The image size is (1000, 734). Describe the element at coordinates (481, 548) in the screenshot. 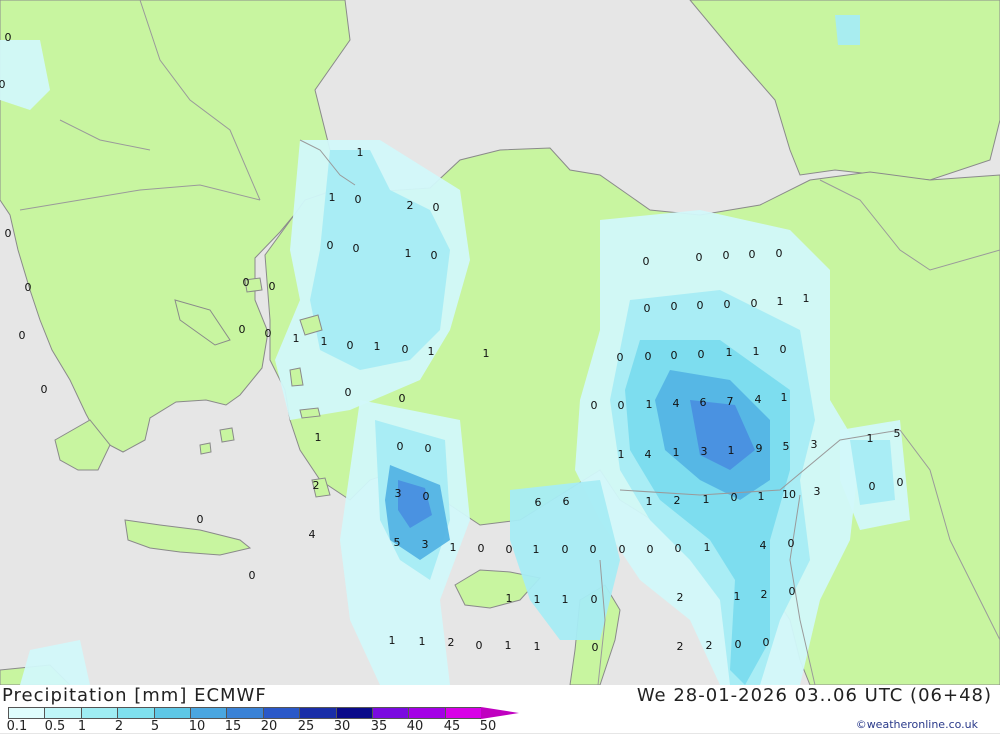

I see `precip-value-87: 0` at that location.